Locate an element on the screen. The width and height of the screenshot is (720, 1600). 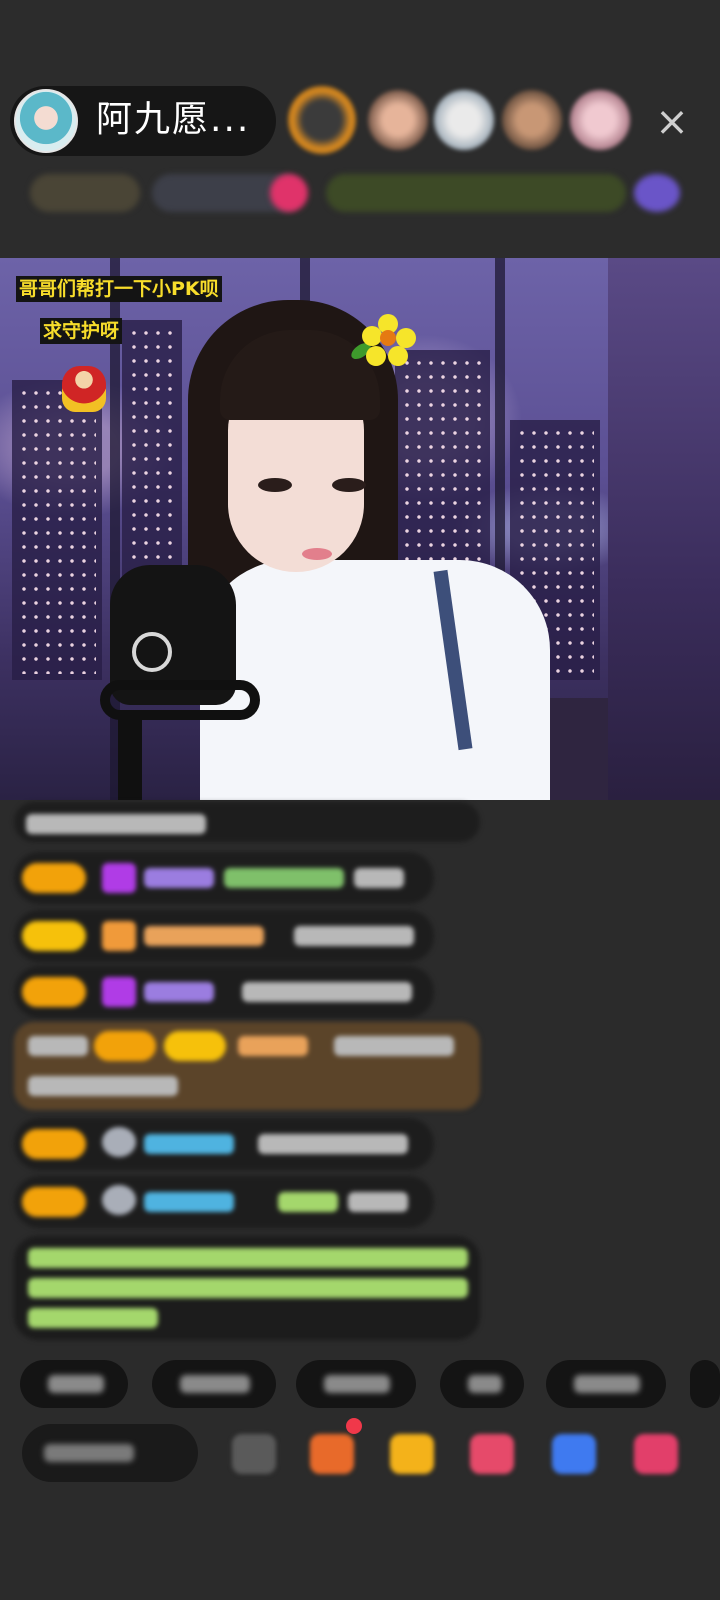
more-icon is located at coordinates (656, 1454).